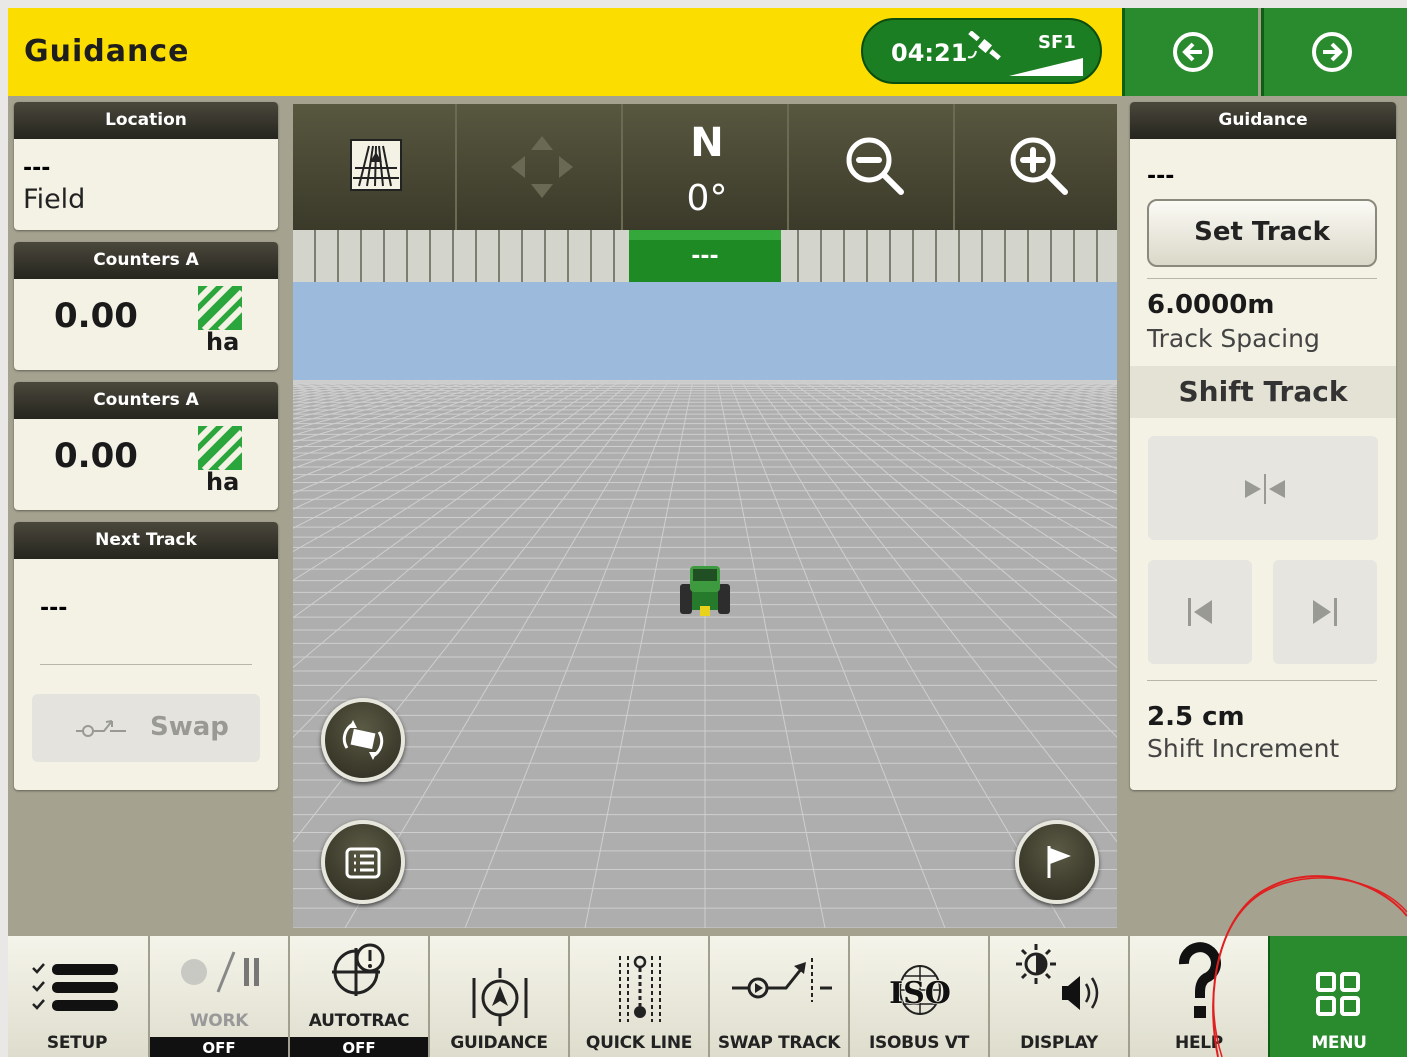  I want to click on set-track-button: Set Track, so click(1262, 233).